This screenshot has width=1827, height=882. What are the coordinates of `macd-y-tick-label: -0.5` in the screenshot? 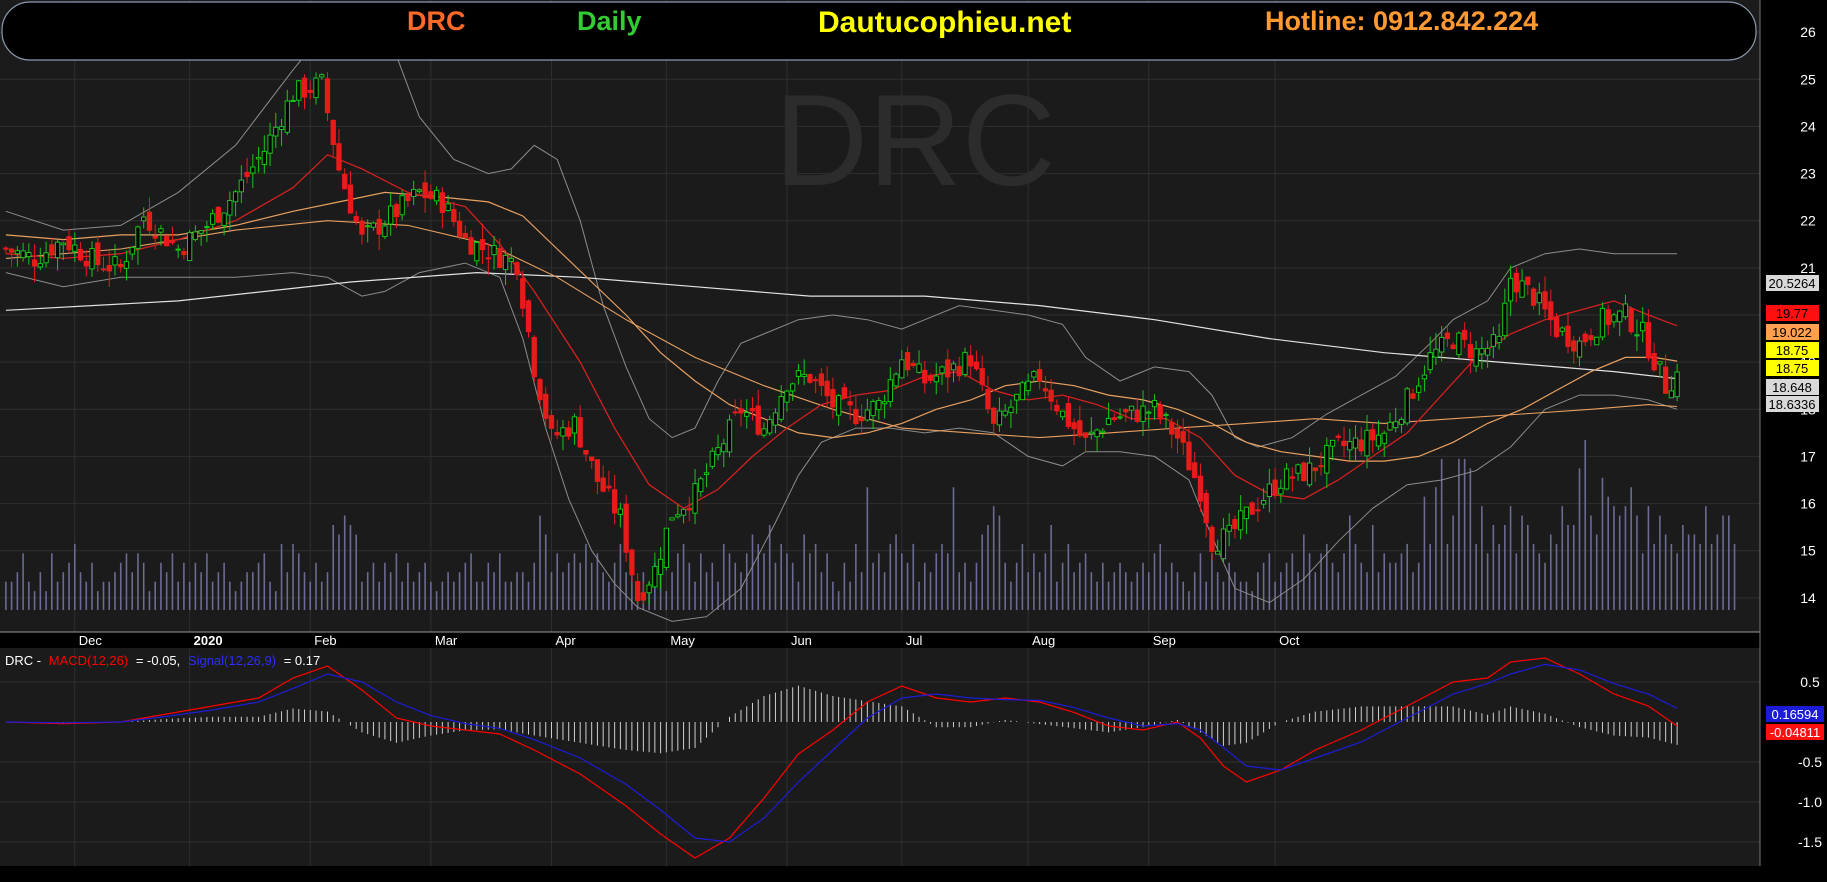 It's located at (1810, 762).